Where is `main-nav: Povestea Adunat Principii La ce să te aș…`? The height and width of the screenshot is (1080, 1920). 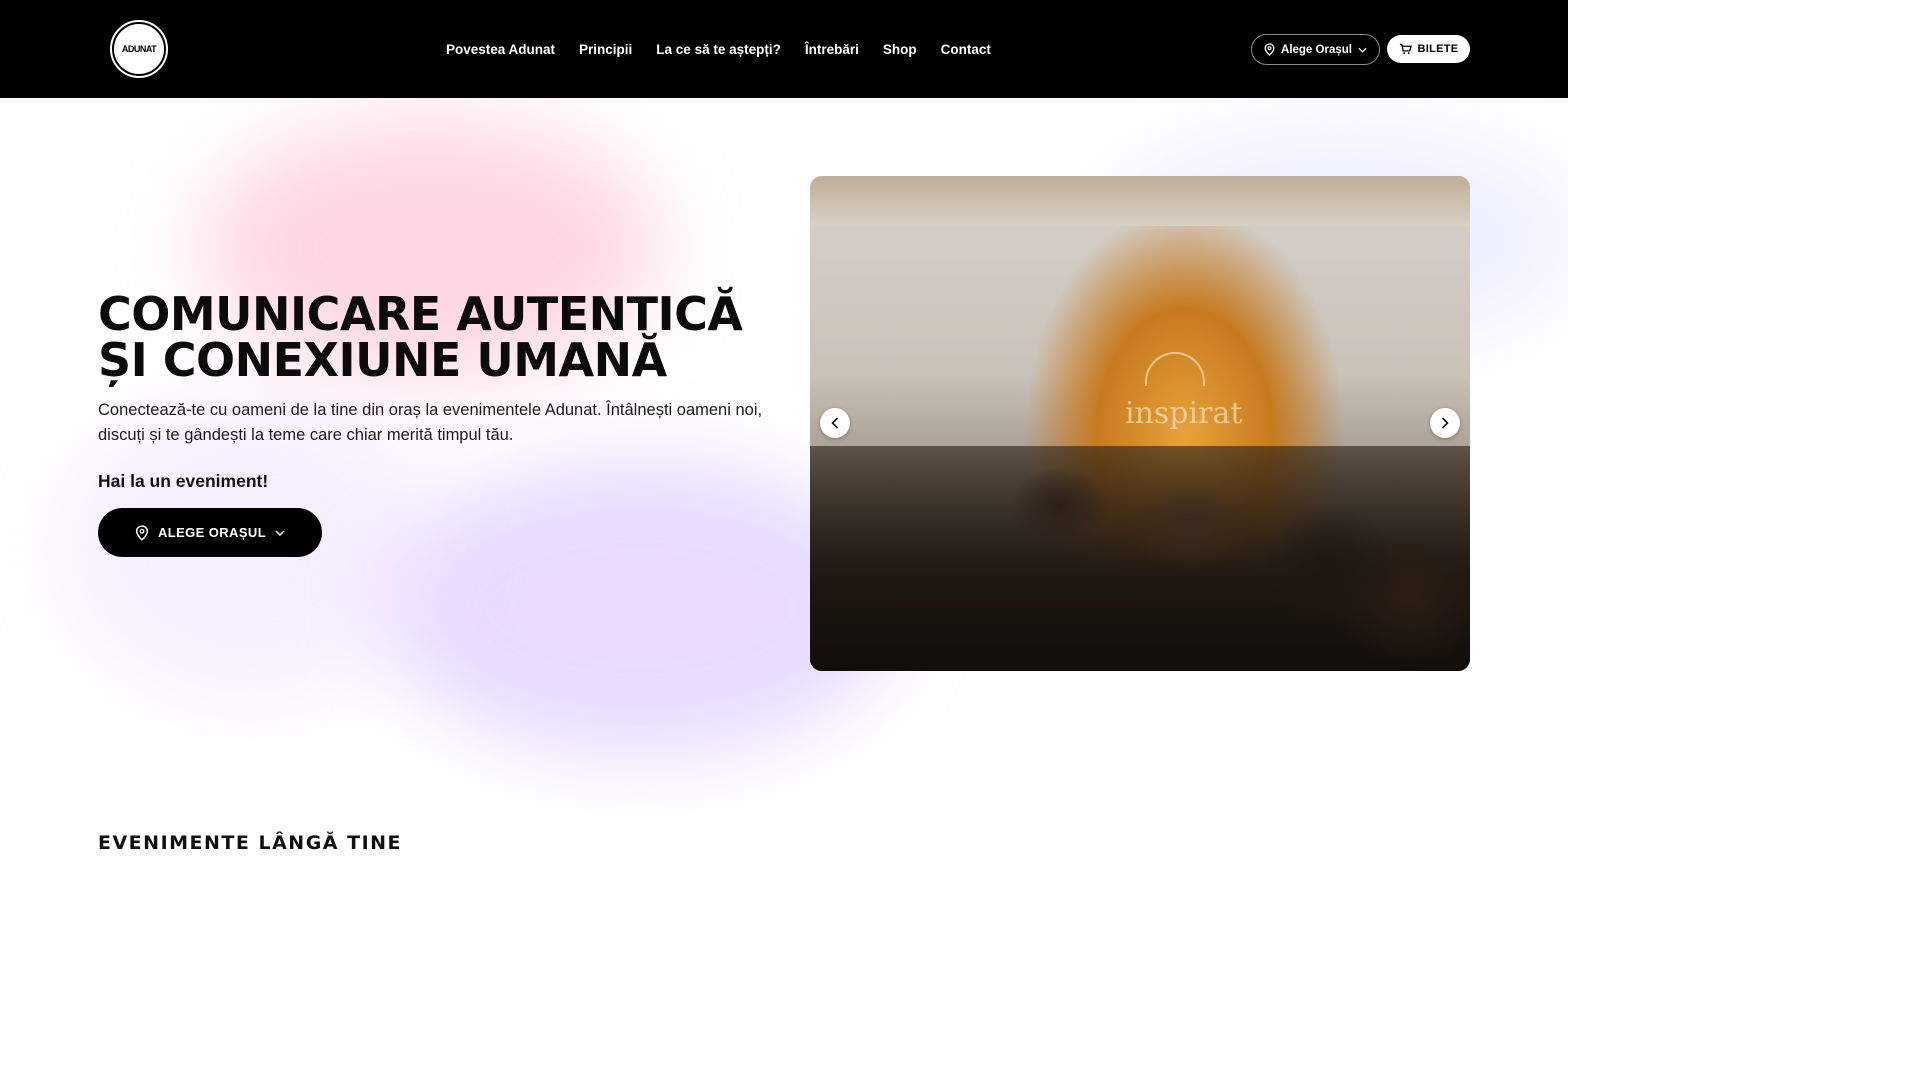
main-nav: Povestea Adunat Principii La ce să te aș… is located at coordinates (718, 49).